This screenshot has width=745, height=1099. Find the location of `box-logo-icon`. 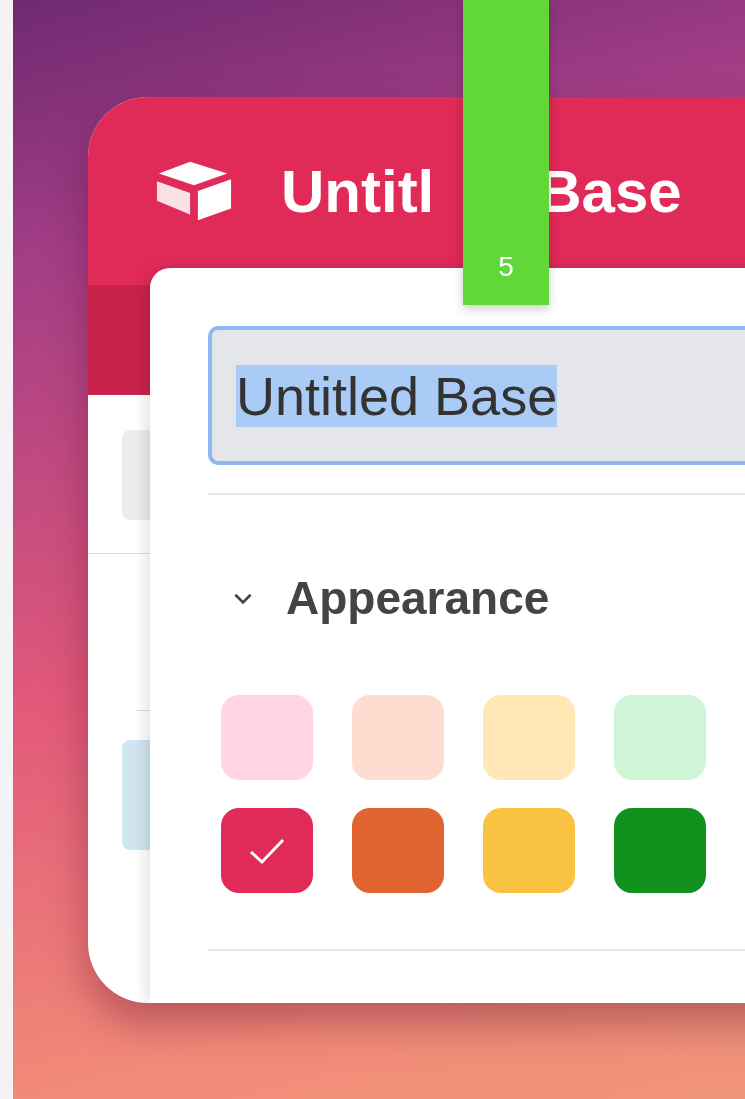

box-logo-icon is located at coordinates (194, 191).